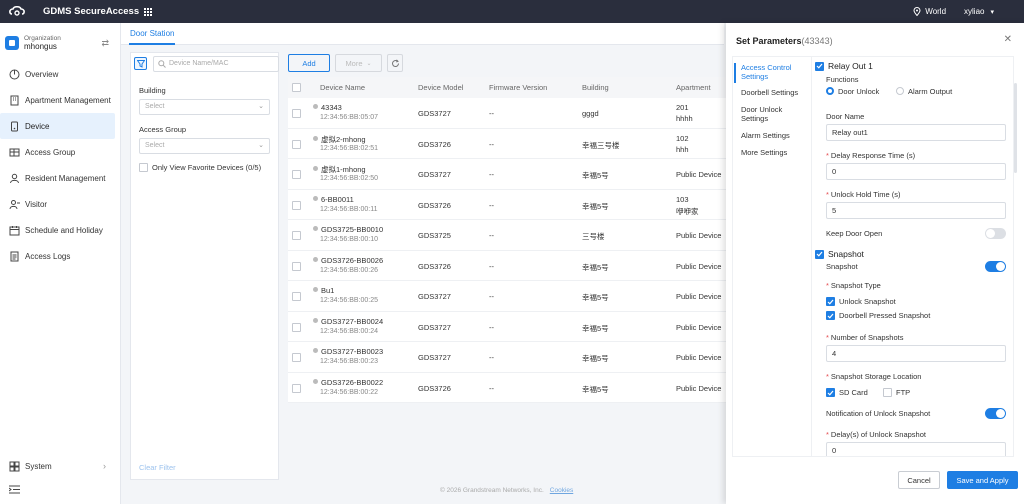 This screenshot has width=1024, height=504. Describe the element at coordinates (684, 118) in the screenshot. I see `apartment-owner: hhhh` at that location.